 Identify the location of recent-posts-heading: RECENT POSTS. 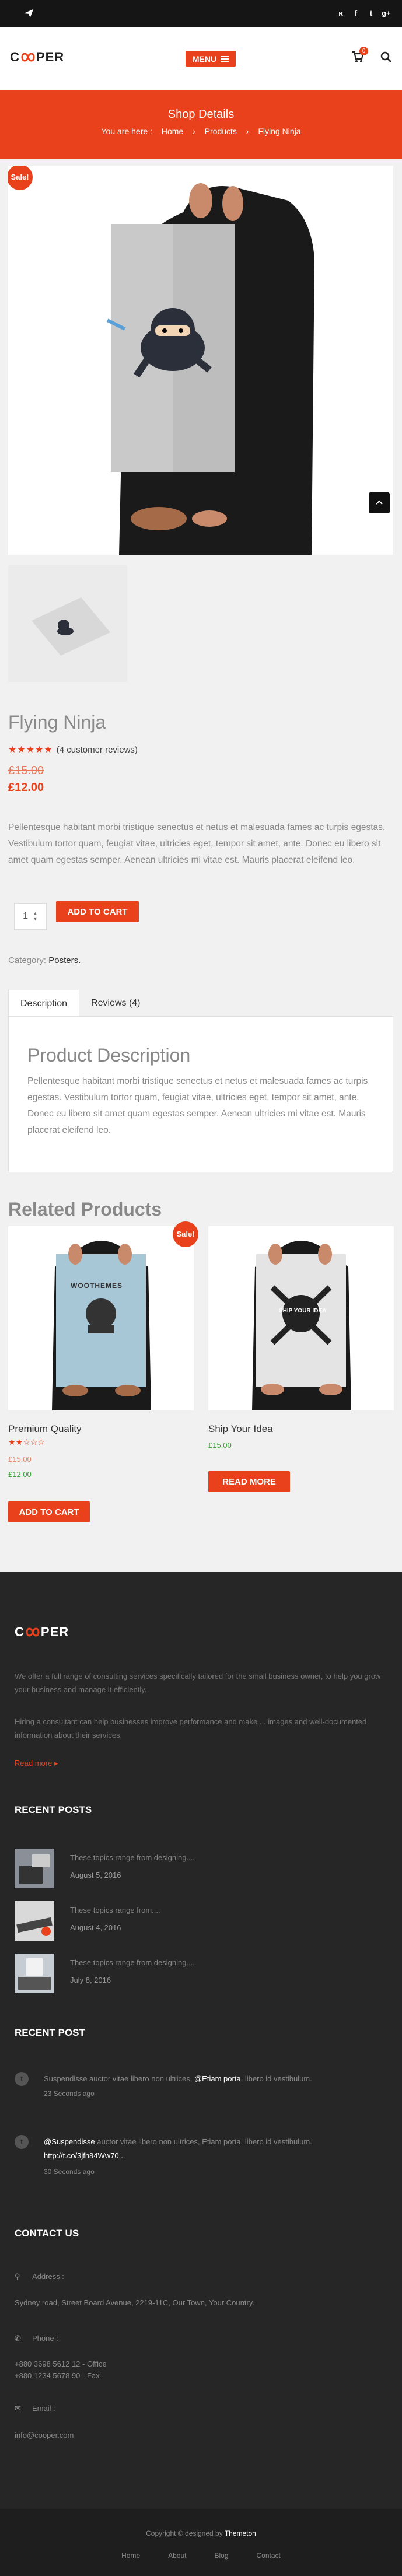
(53, 1810).